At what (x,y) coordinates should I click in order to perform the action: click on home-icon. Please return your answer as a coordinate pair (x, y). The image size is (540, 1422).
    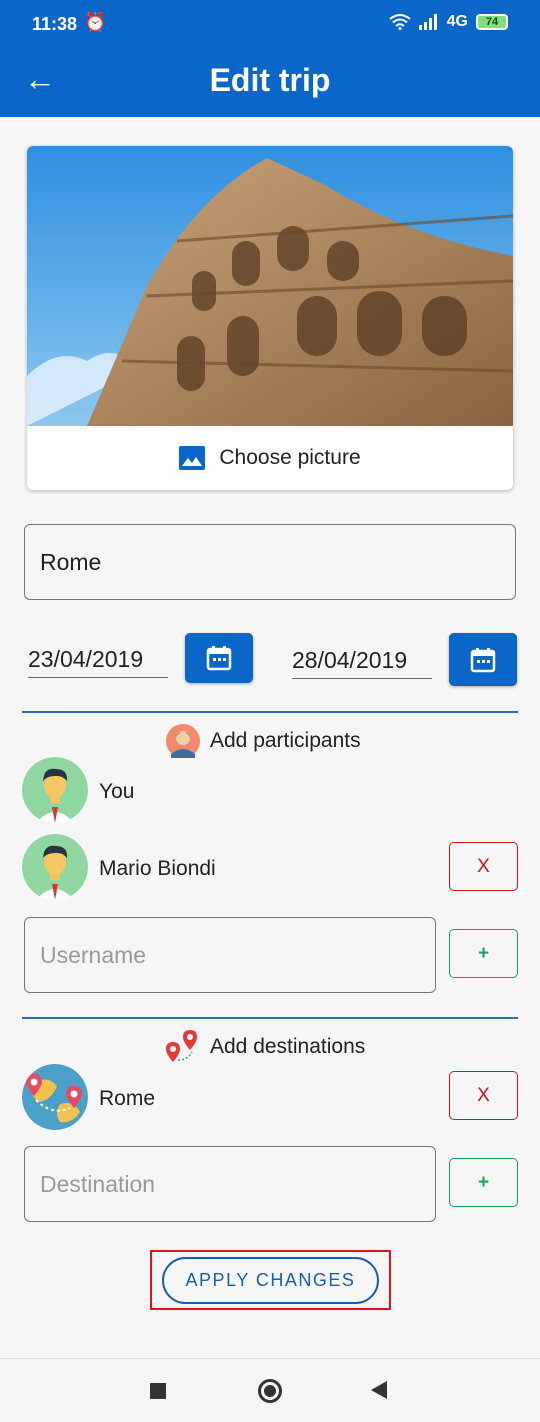
    Looking at the image, I should click on (270, 1391).